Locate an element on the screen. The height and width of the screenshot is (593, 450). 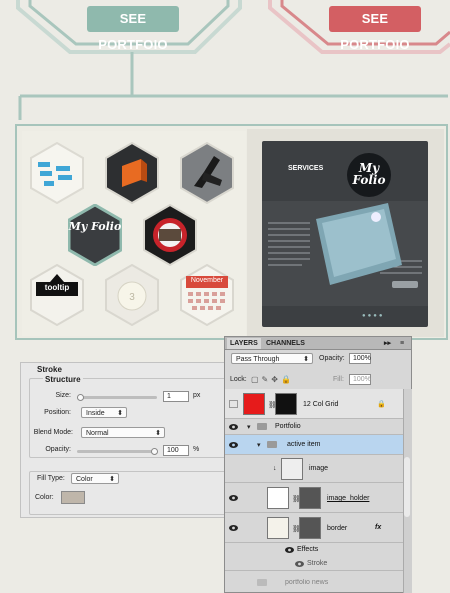
tab-channels: CHANNELS is located at coordinates (285, 343).